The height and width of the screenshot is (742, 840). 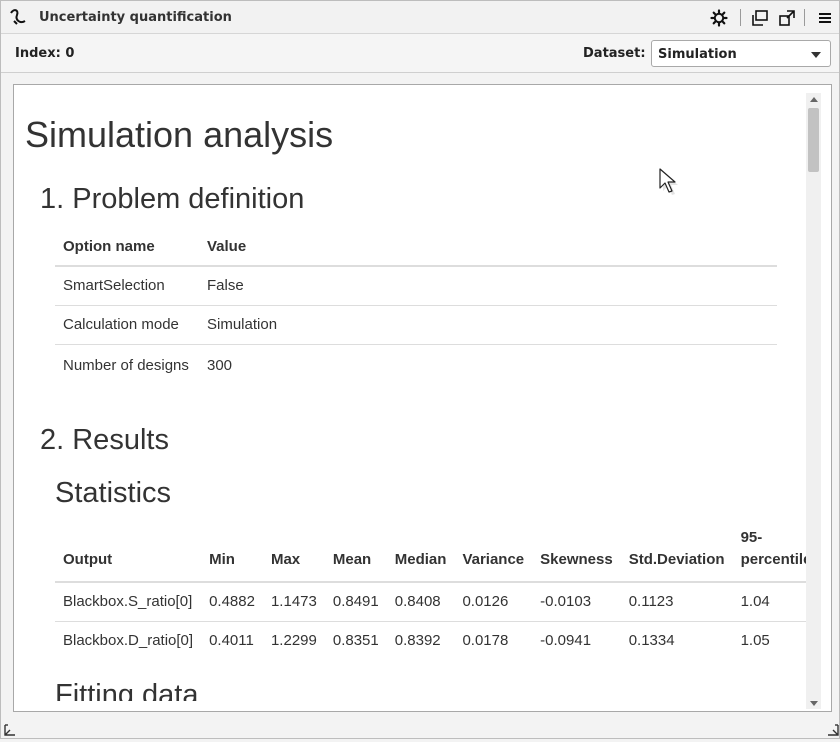 What do you see at coordinates (676, 552) in the screenshot?
I see `column-header: Std.Deviation` at bounding box center [676, 552].